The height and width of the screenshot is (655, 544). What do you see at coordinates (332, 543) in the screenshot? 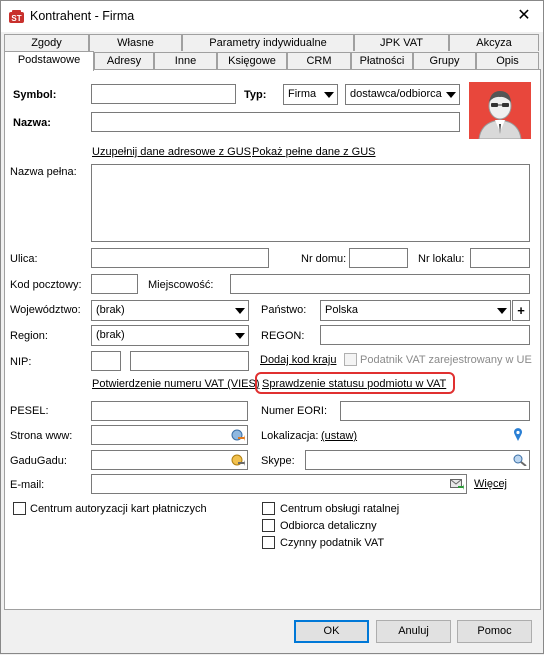
I see `czynny-vat-label: Czynny podatnik VAT` at bounding box center [332, 543].